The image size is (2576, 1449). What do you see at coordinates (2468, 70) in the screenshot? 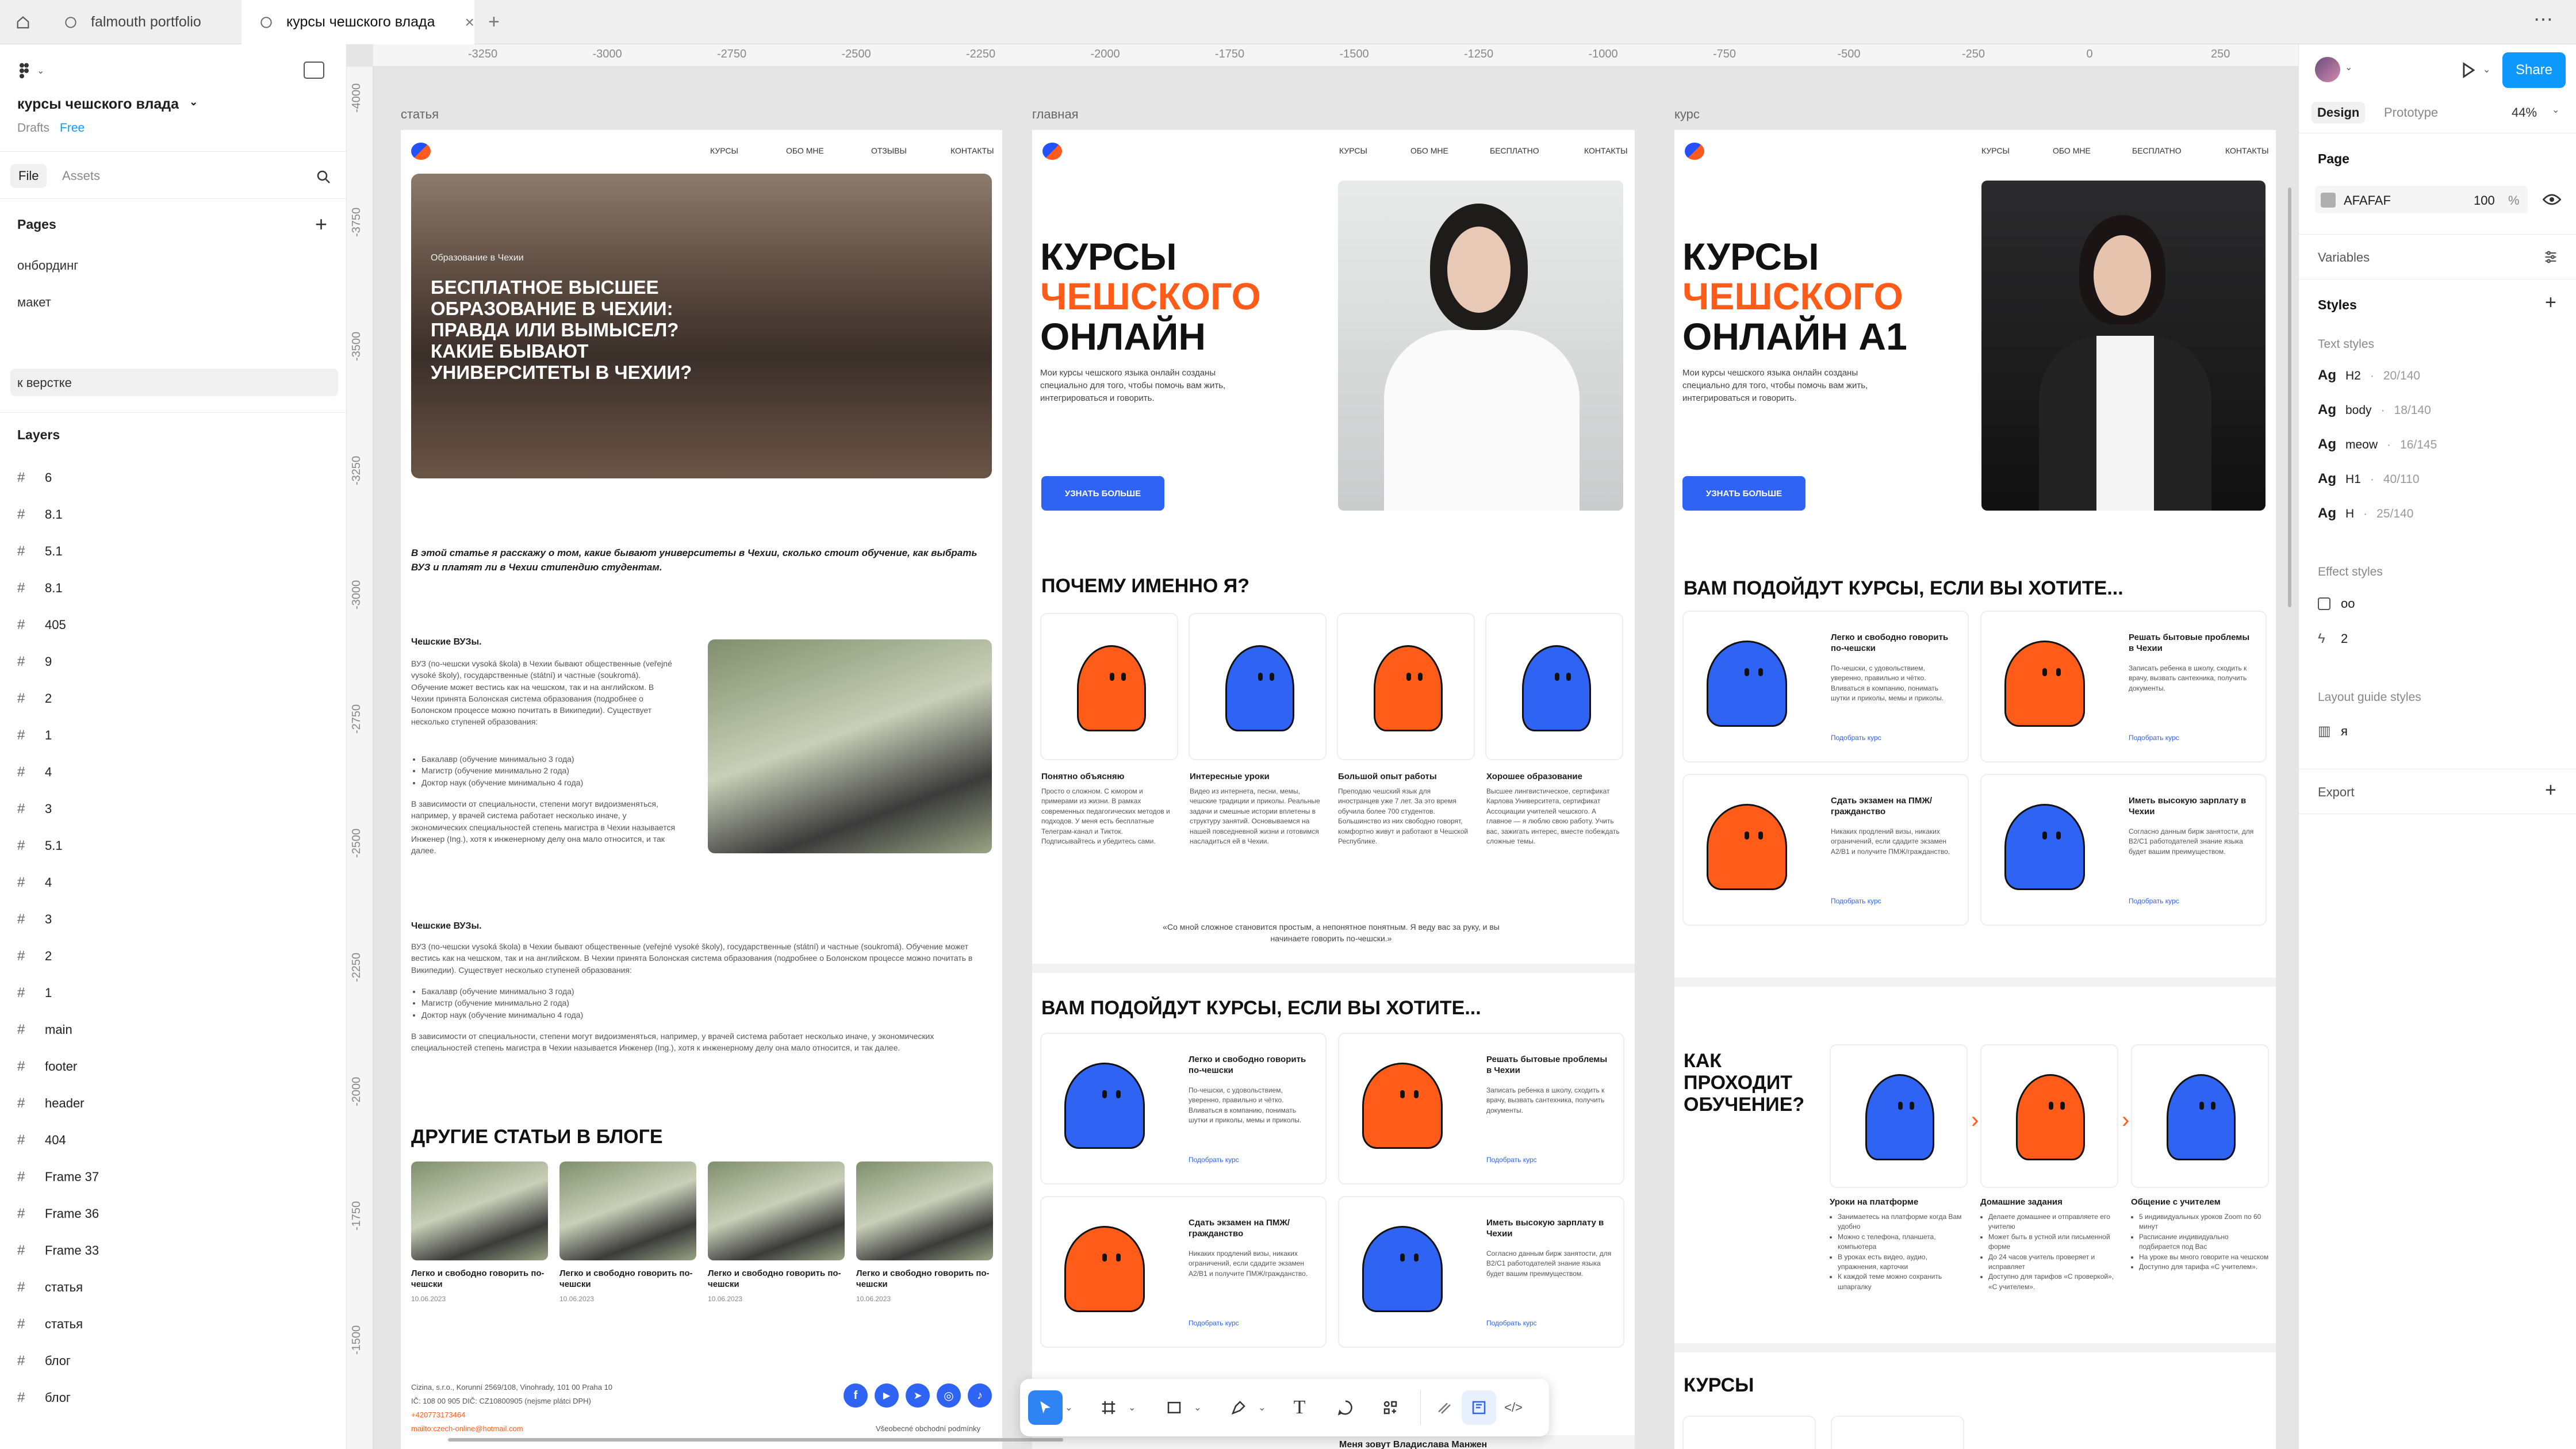
I see `play-icon` at bounding box center [2468, 70].